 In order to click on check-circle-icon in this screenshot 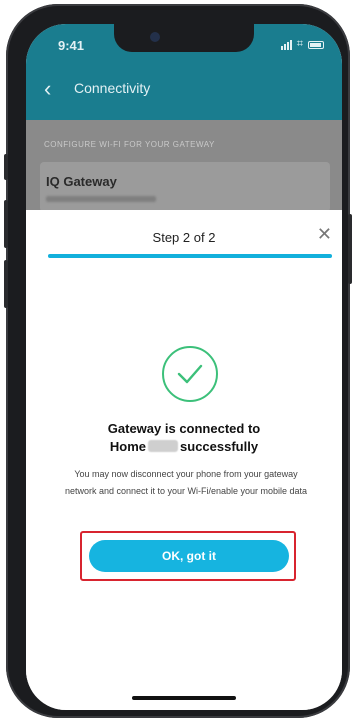, I will do `click(190, 374)`.